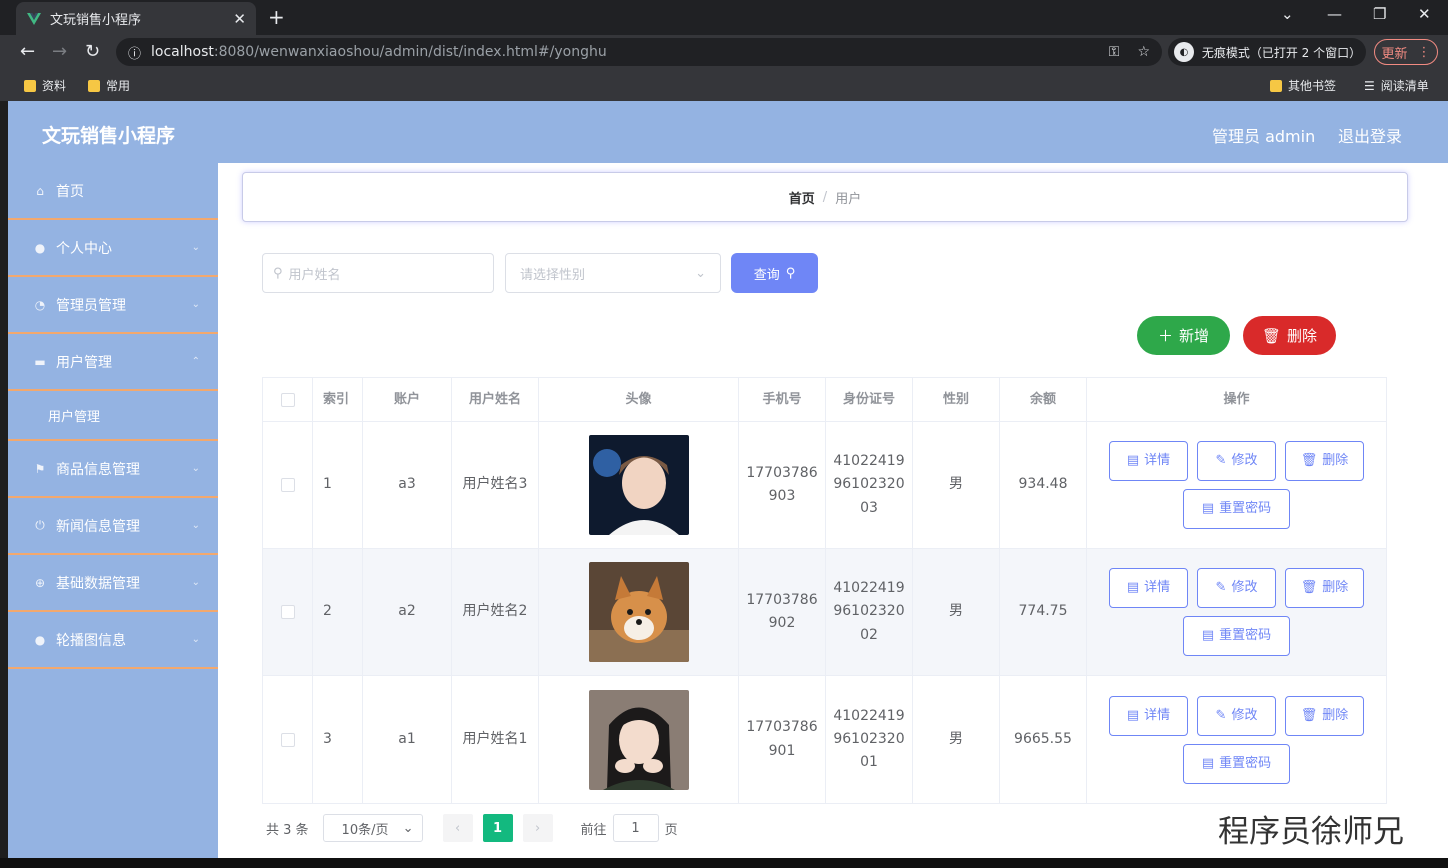 This screenshot has height=868, width=1448. Describe the element at coordinates (537, 828) in the screenshot. I see `next-page-button: ›` at that location.